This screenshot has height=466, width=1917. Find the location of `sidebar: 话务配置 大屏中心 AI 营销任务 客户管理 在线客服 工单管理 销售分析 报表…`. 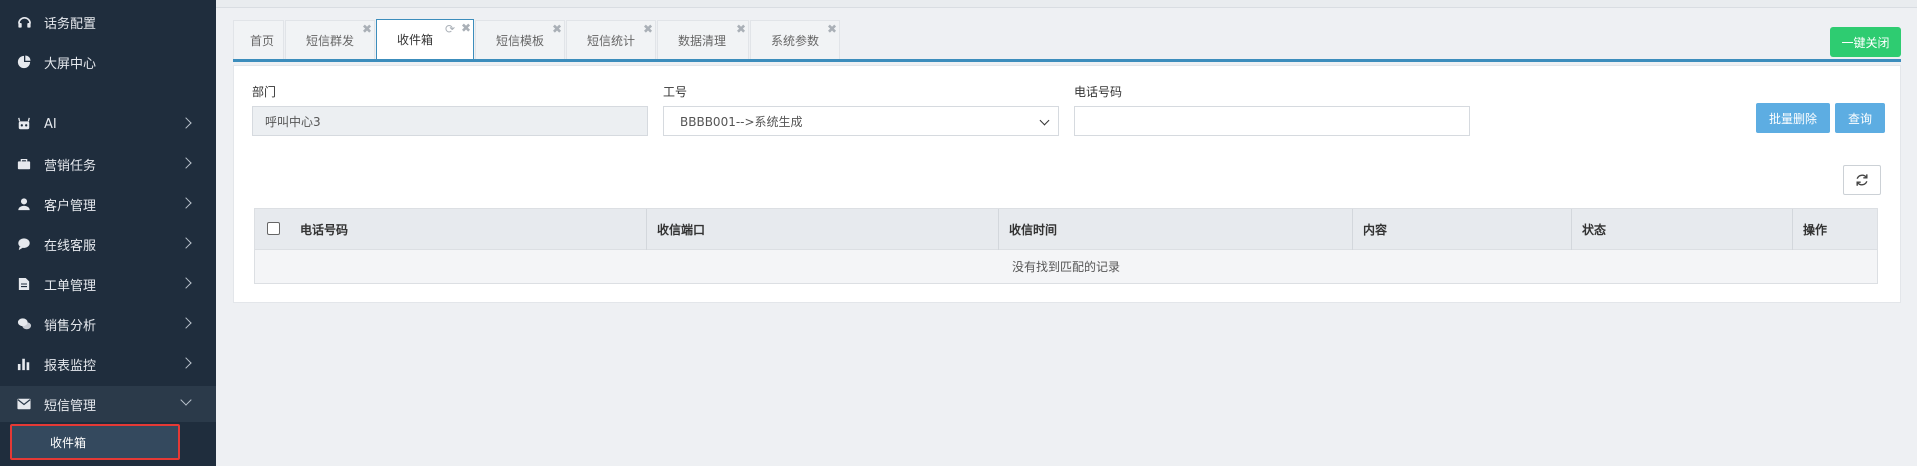

sidebar: 话务配置 大屏中心 AI 营销任务 客户管理 在线客服 工单管理 销售分析 报表… is located at coordinates (108, 233).